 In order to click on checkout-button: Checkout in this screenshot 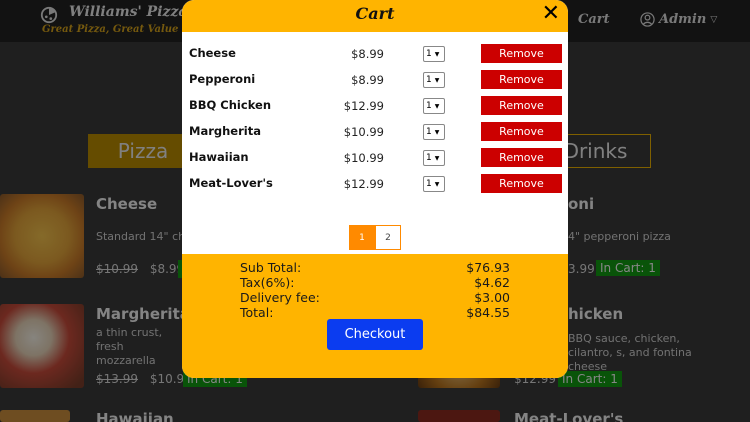, I will do `click(375, 334)`.